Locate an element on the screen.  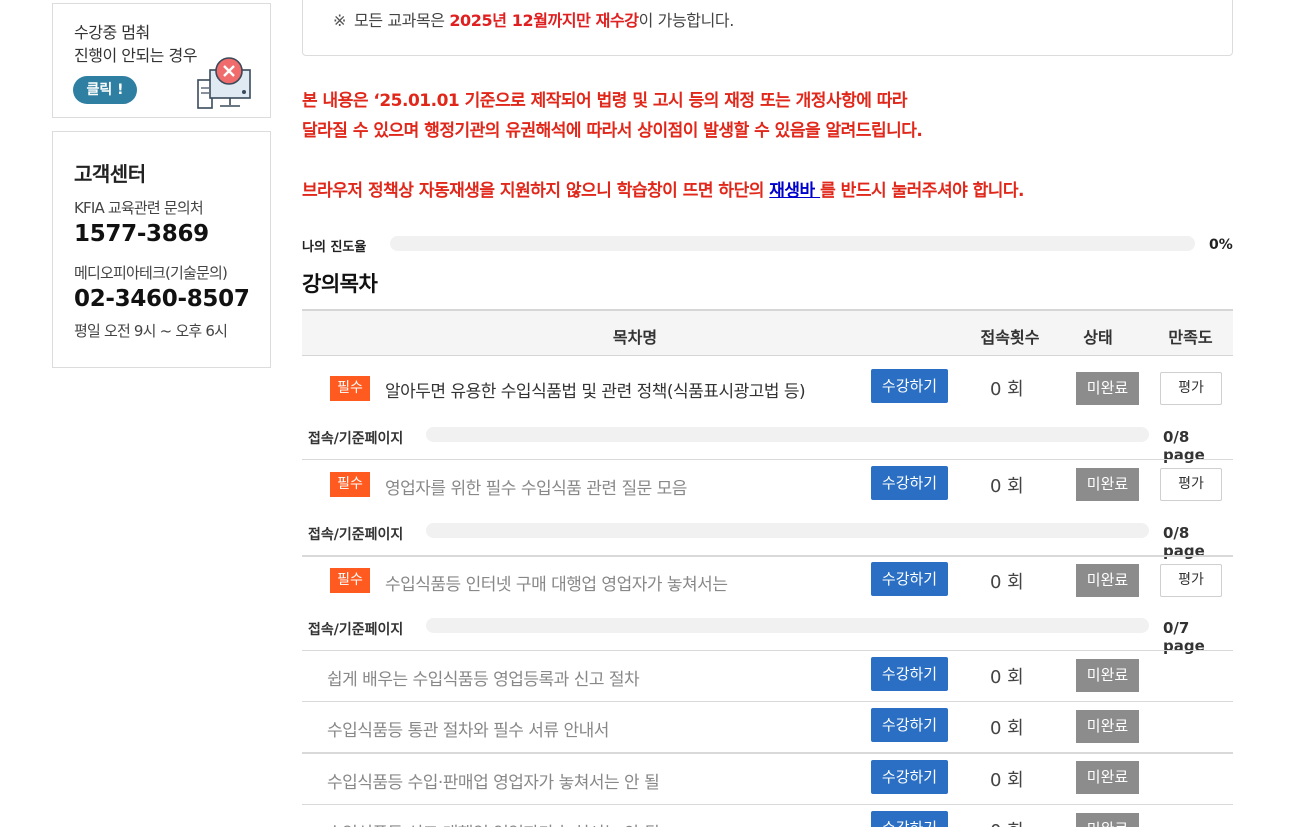
notice-text: ※ 모든 교과목은 2025년 12월까지만 재수강이 가능합니다. is located at coordinates (533, 19).